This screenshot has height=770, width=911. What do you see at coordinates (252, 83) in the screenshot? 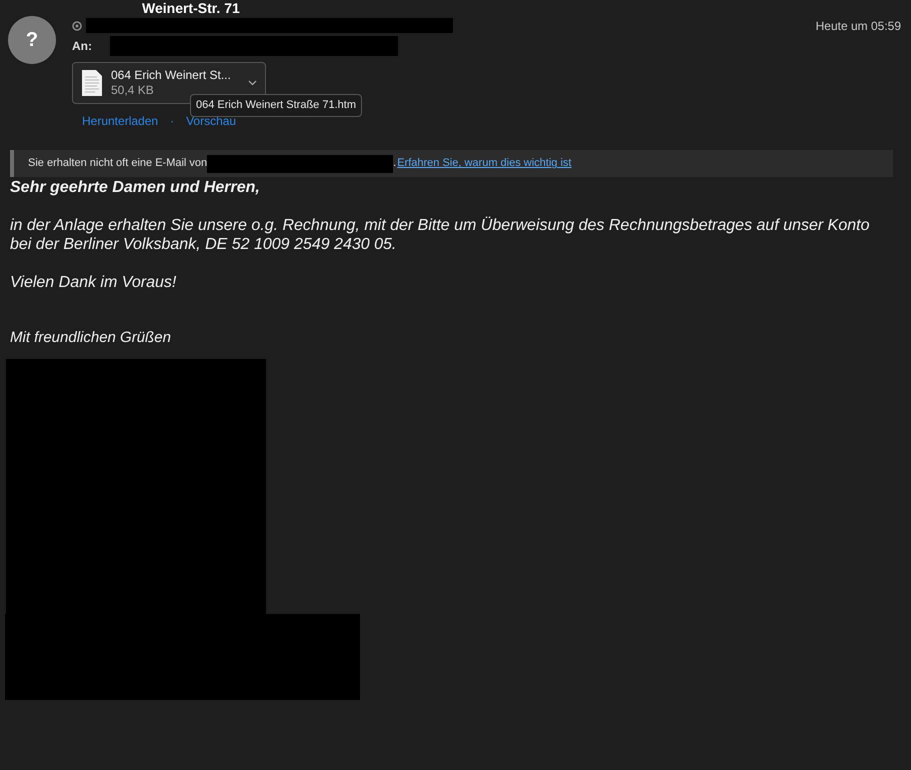
I see `chevron-down-icon` at bounding box center [252, 83].